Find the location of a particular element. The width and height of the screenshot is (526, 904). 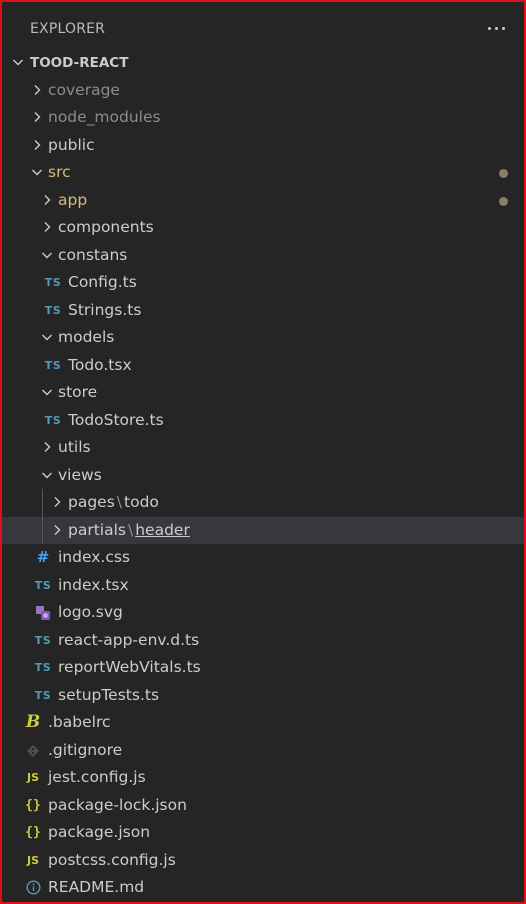

folder-label: app is located at coordinates (73, 199).